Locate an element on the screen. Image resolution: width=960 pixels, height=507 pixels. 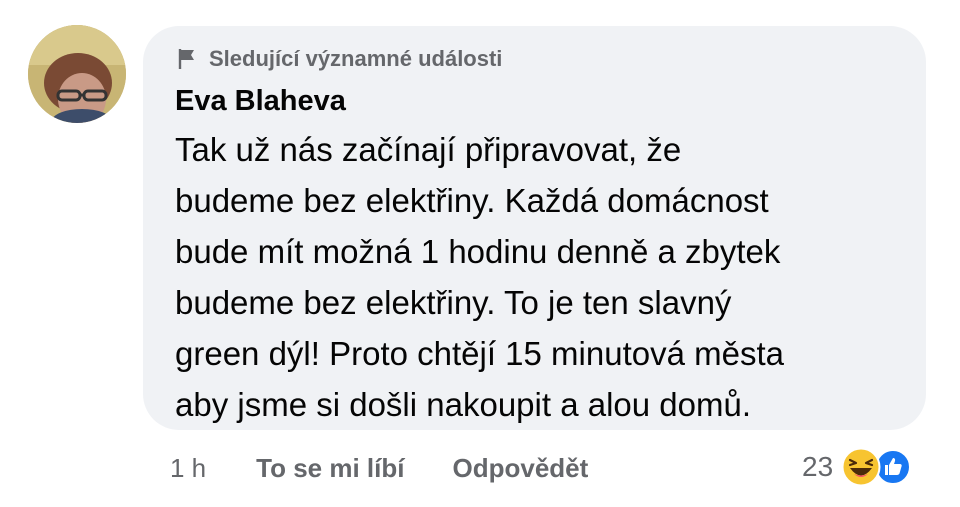
reactions-summary: 23 is located at coordinates (862, 467).